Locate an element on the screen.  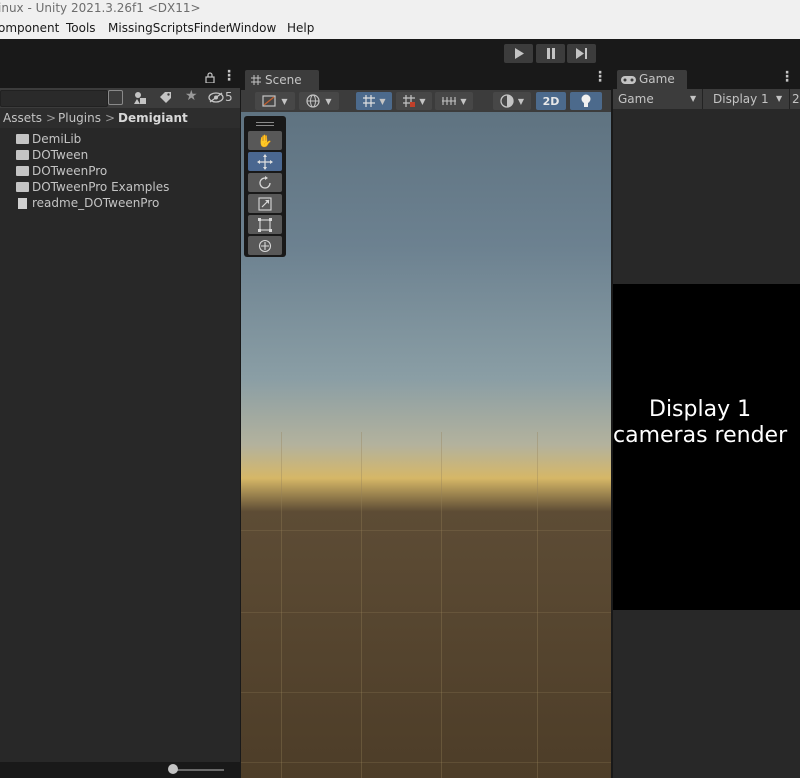
game-toolbar: Game ▼ Display 1 ▼ 2 is located at coordinates (706, 99).